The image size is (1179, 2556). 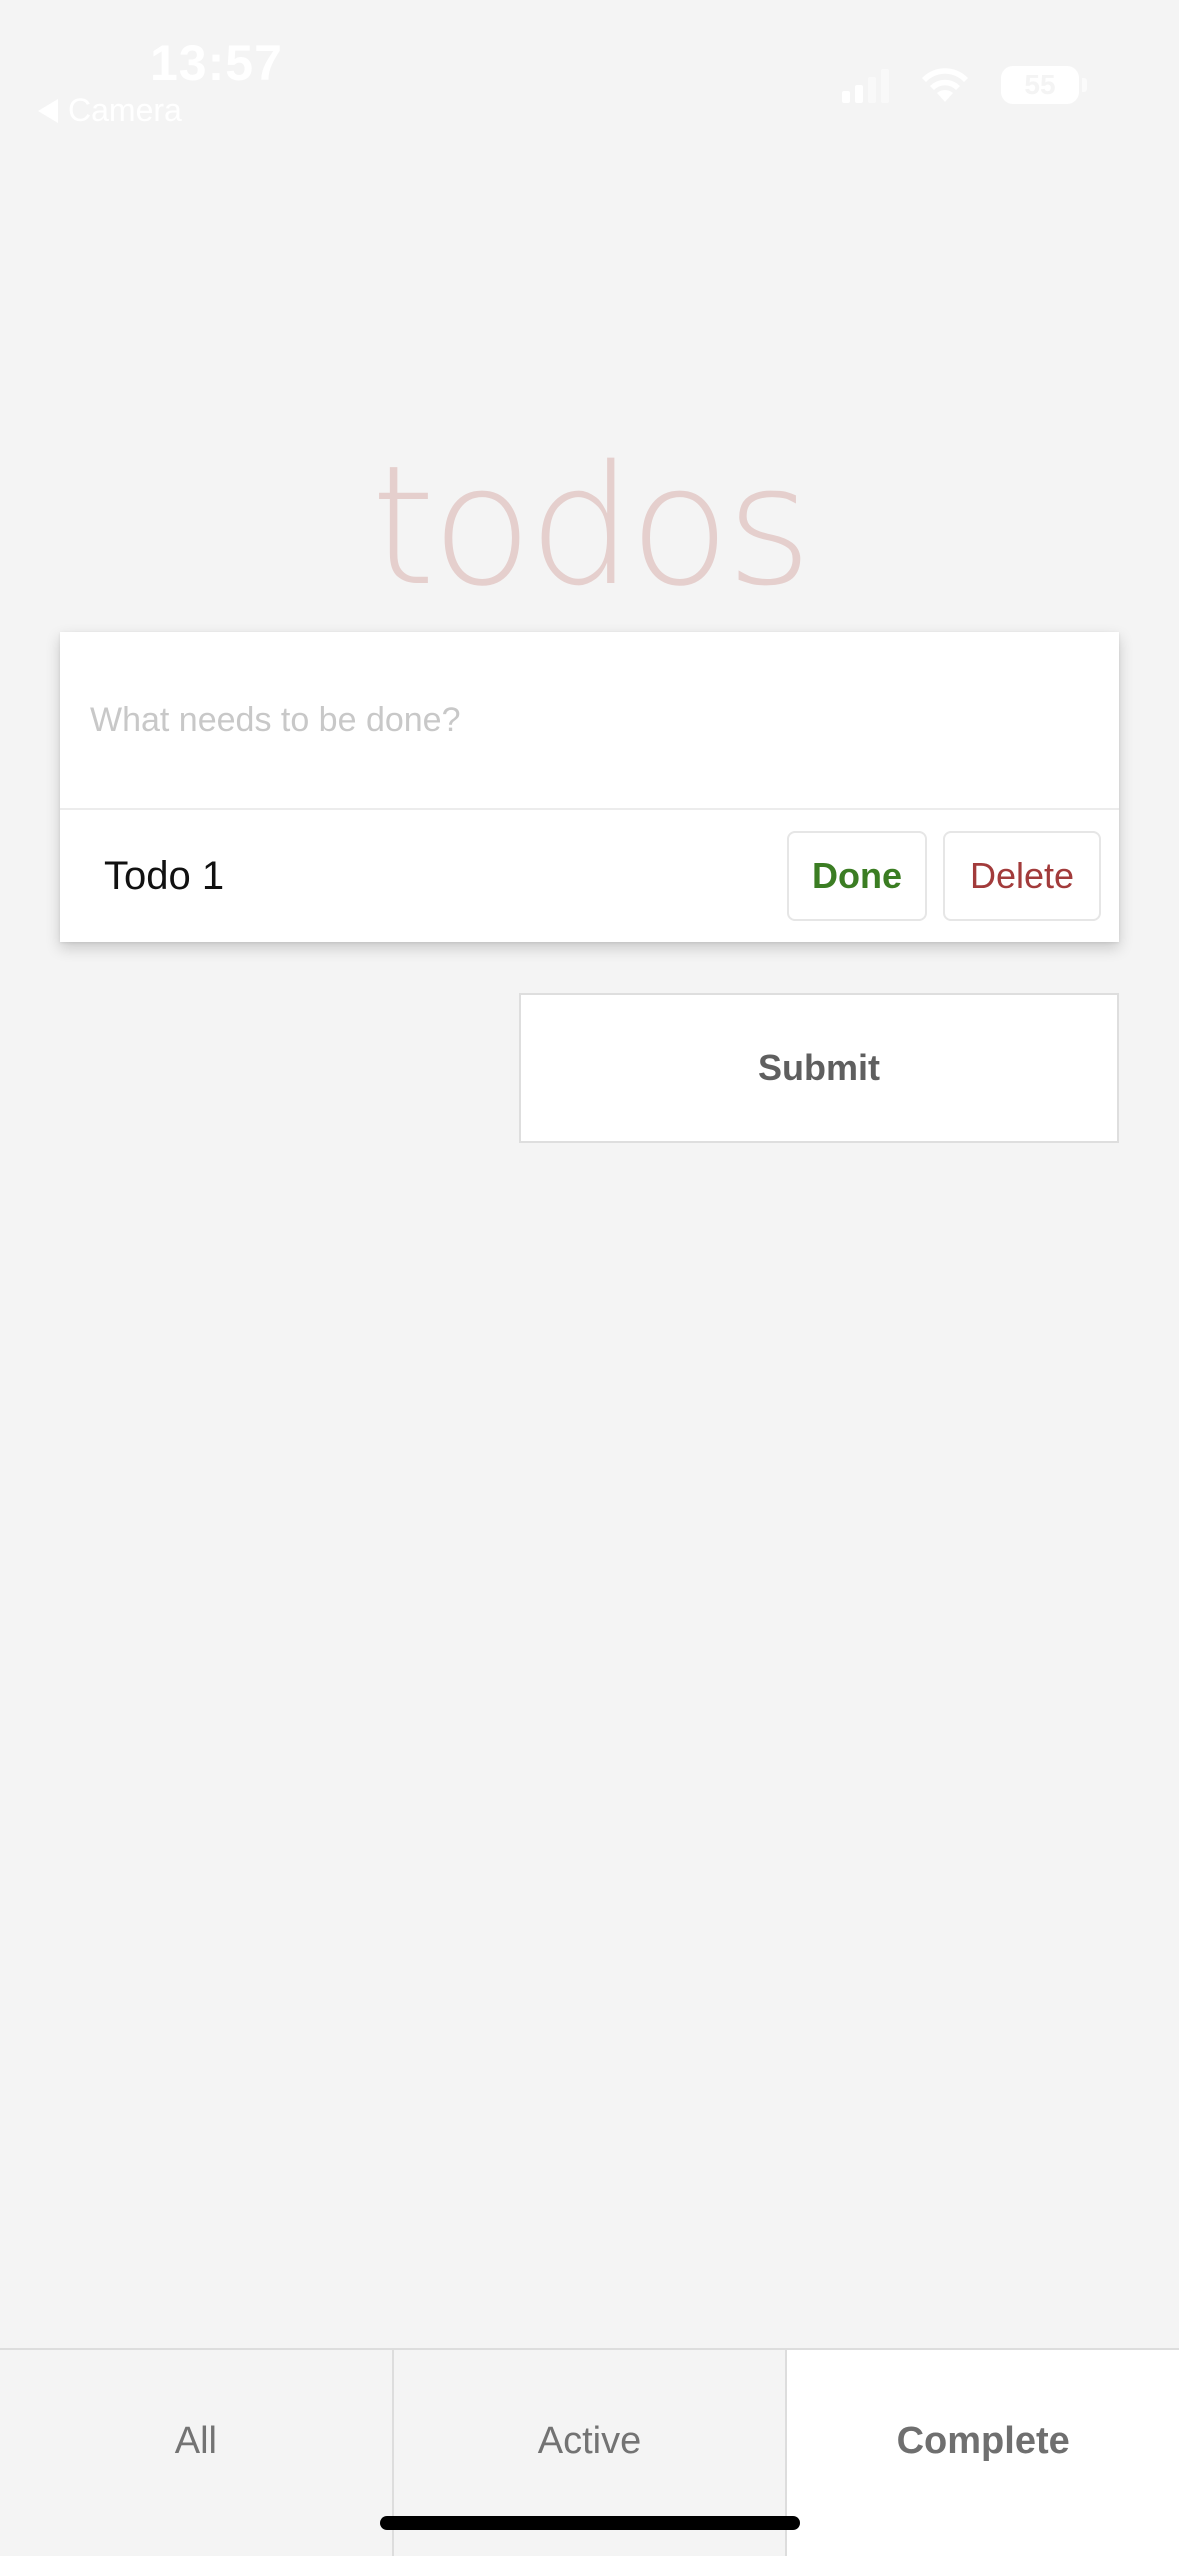 What do you see at coordinates (164, 875) in the screenshot?
I see `todo-item-label: Todo 1` at bounding box center [164, 875].